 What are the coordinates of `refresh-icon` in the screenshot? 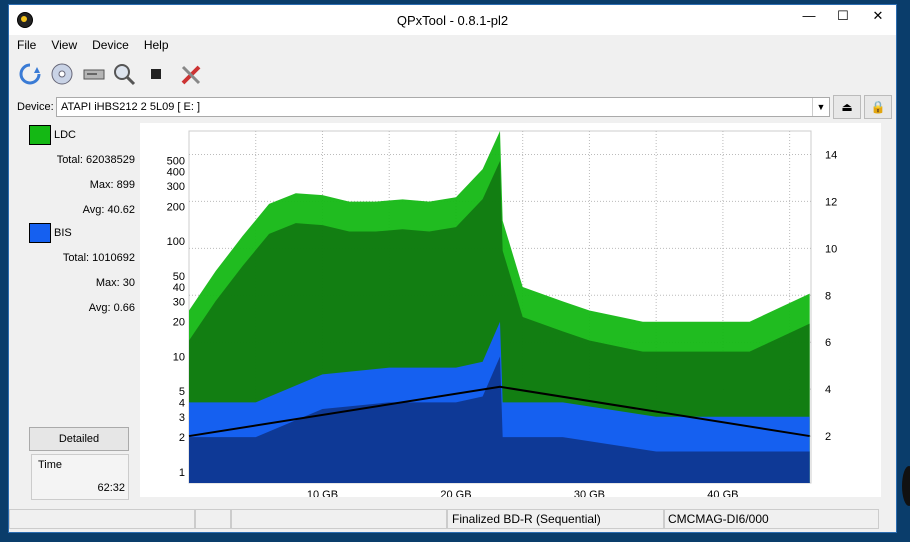 It's located at (30, 74).